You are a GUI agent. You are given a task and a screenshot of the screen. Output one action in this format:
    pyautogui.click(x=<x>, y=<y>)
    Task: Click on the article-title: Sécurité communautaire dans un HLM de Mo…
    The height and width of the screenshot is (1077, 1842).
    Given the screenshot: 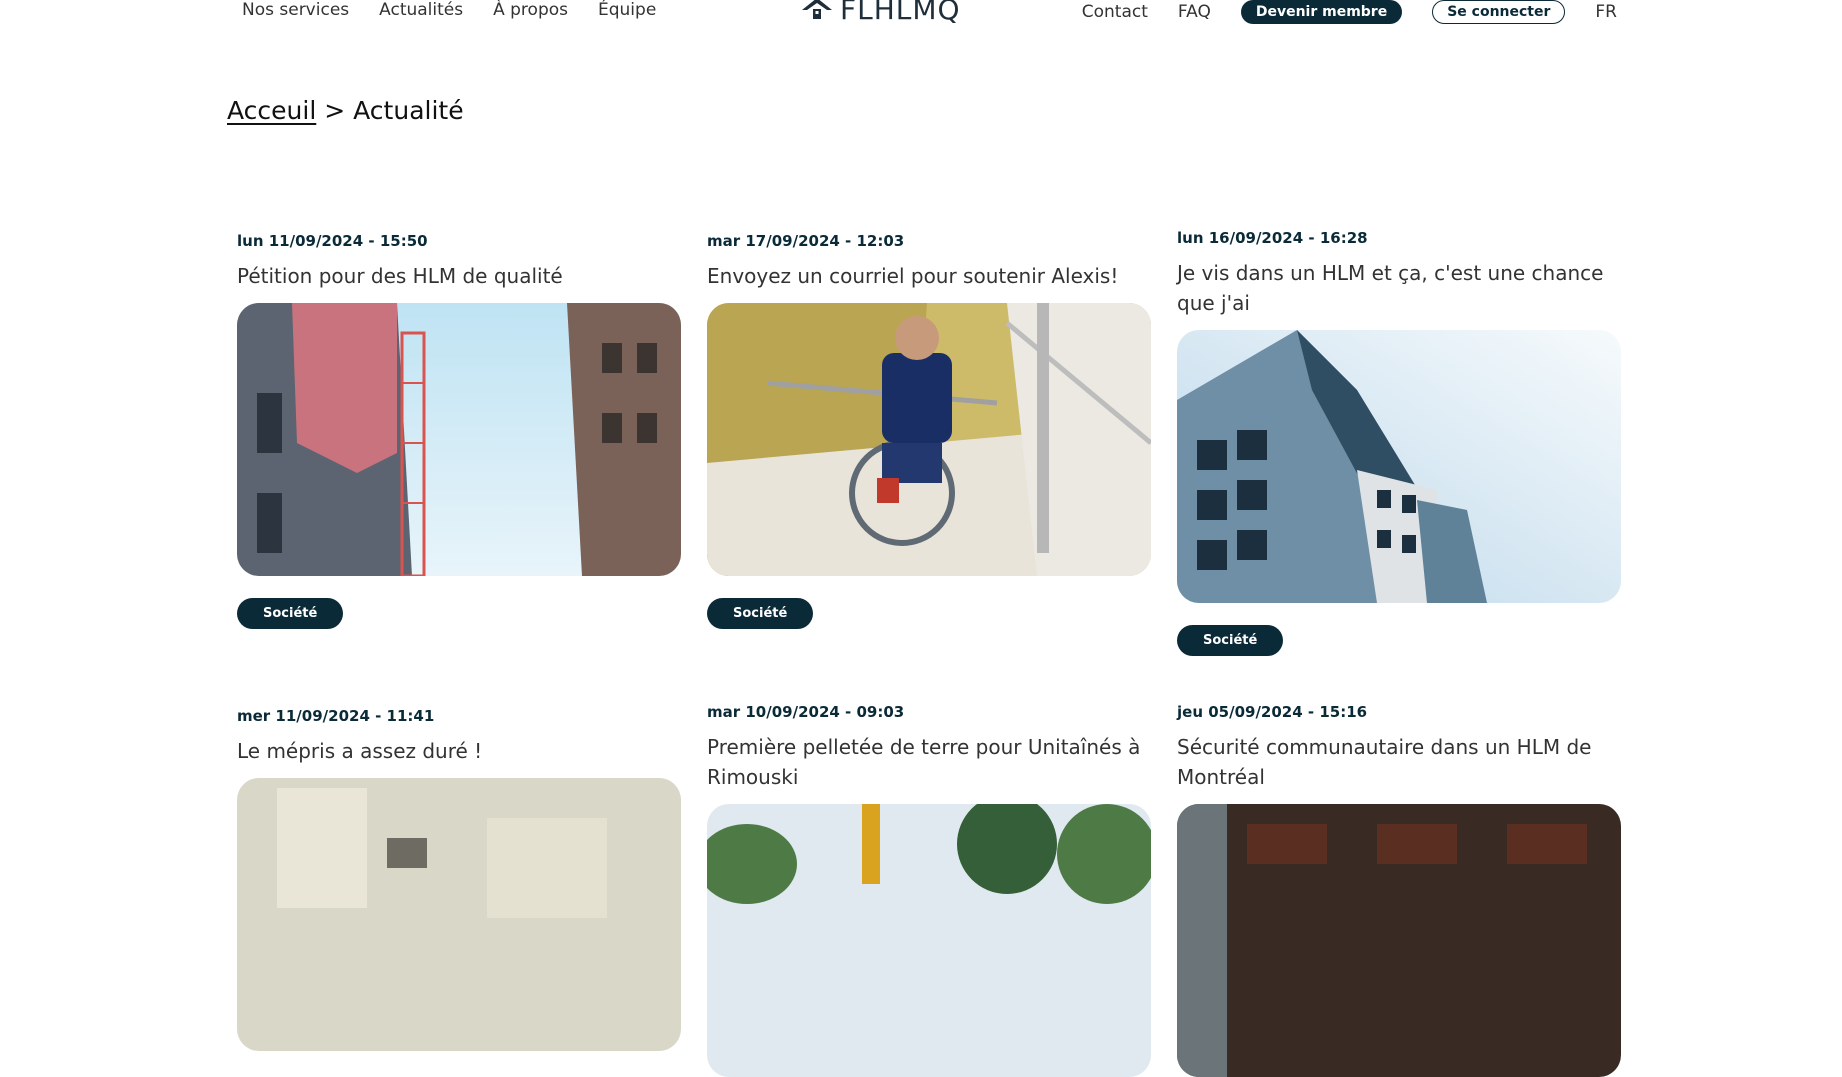 What is the action you would take?
    pyautogui.click(x=1399, y=762)
    